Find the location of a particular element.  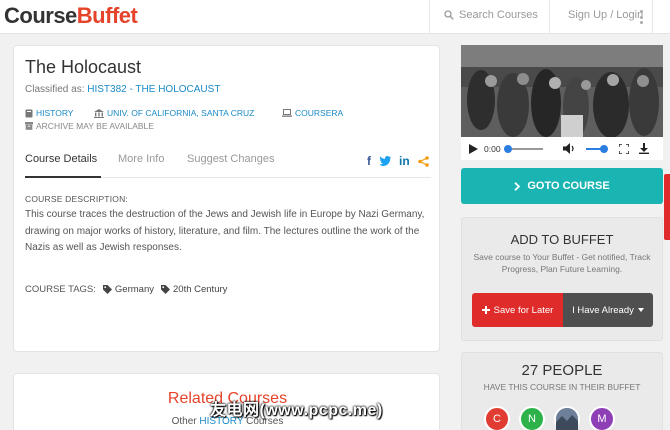

university-label: UNIV. OF CALIFORNIA, SANTA CRUZ is located at coordinates (181, 113).